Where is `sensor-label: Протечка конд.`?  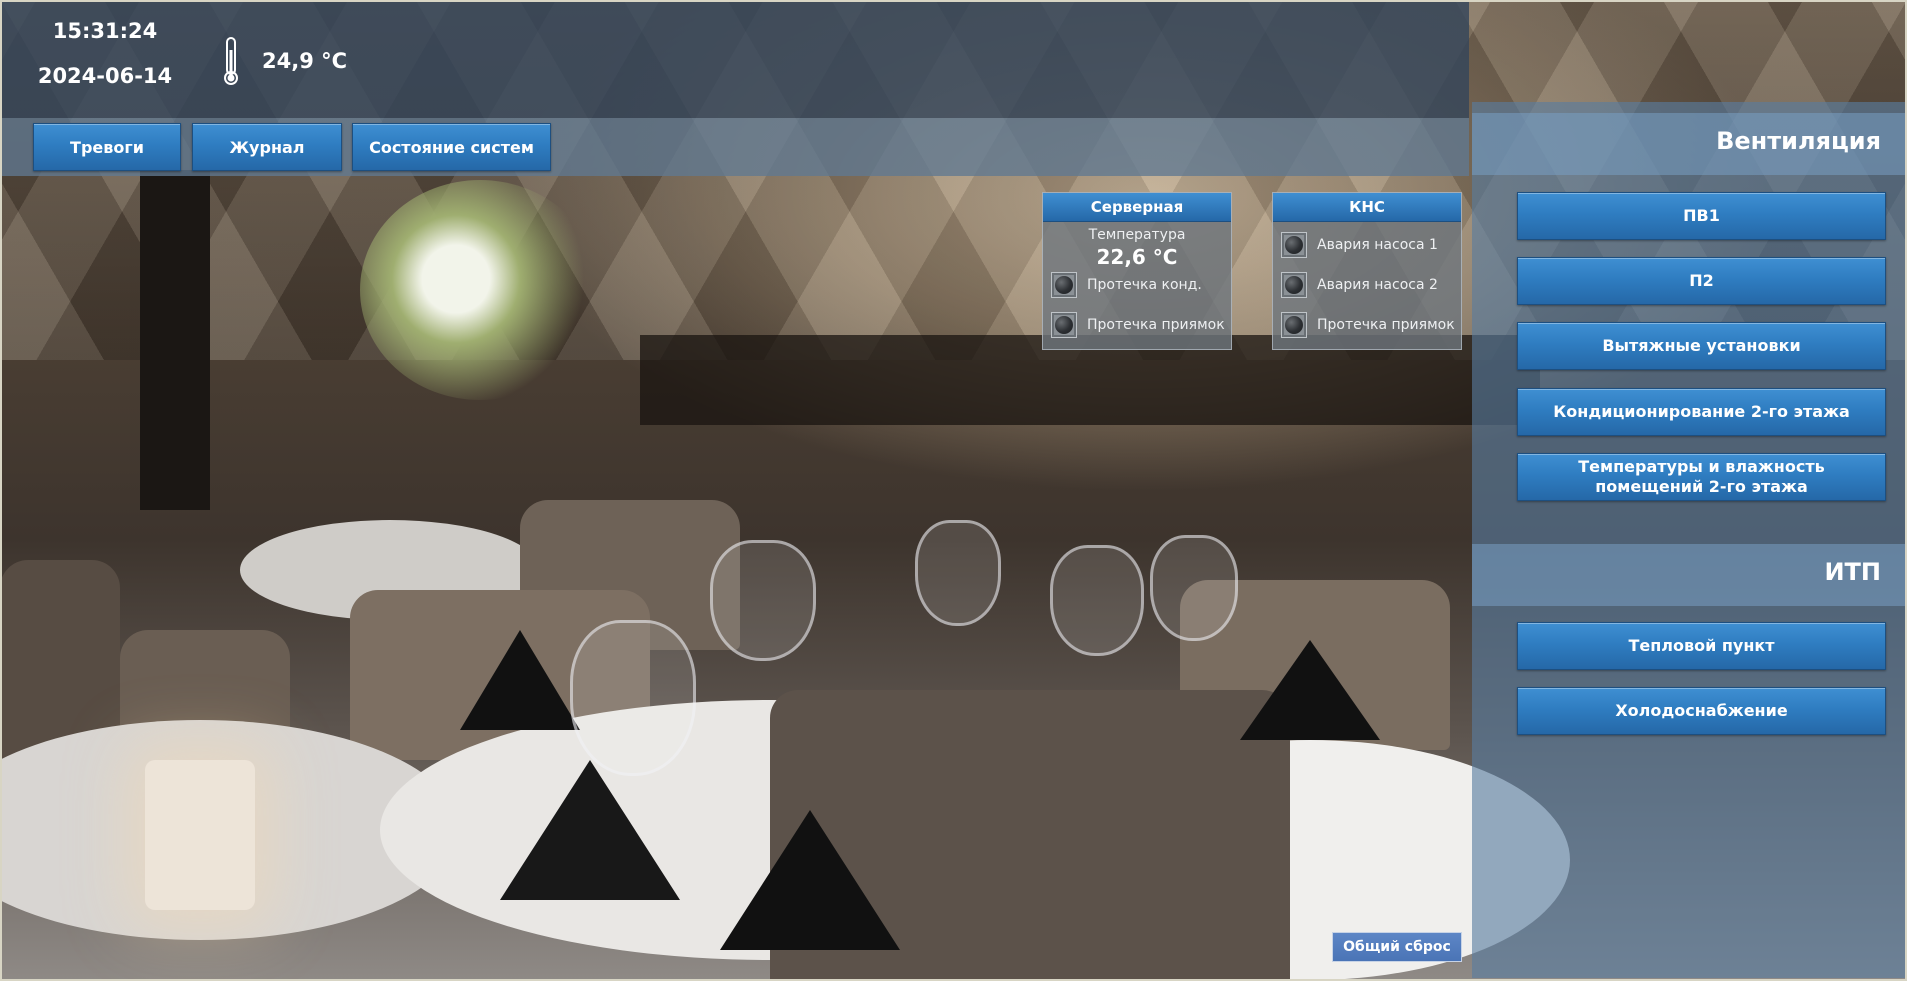
sensor-label: Протечка конд. is located at coordinates (1144, 285).